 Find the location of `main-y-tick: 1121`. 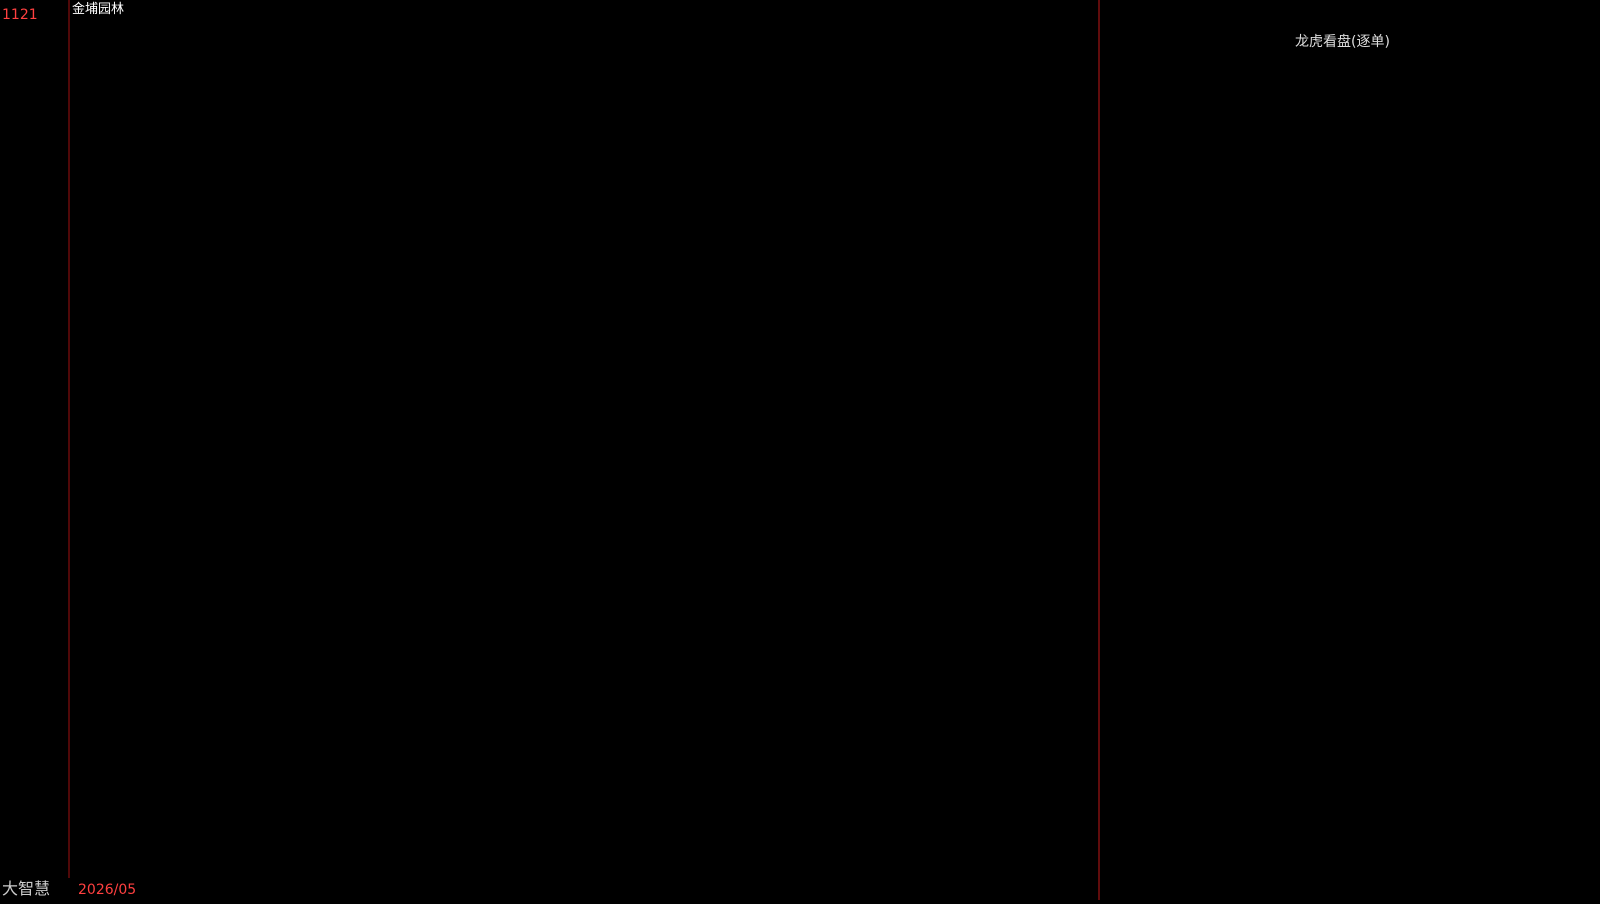

main-y-tick: 1121 is located at coordinates (20, 15).